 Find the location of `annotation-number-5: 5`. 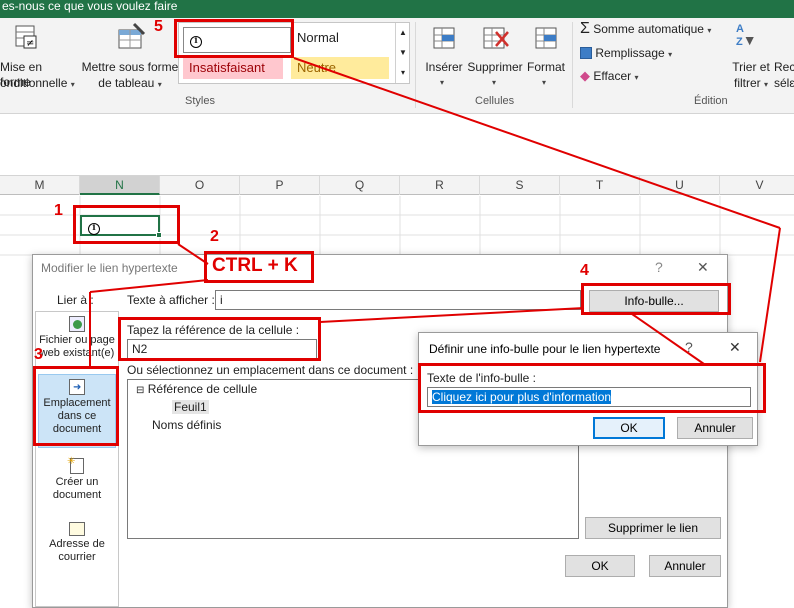

annotation-number-5: 5 is located at coordinates (158, 26).